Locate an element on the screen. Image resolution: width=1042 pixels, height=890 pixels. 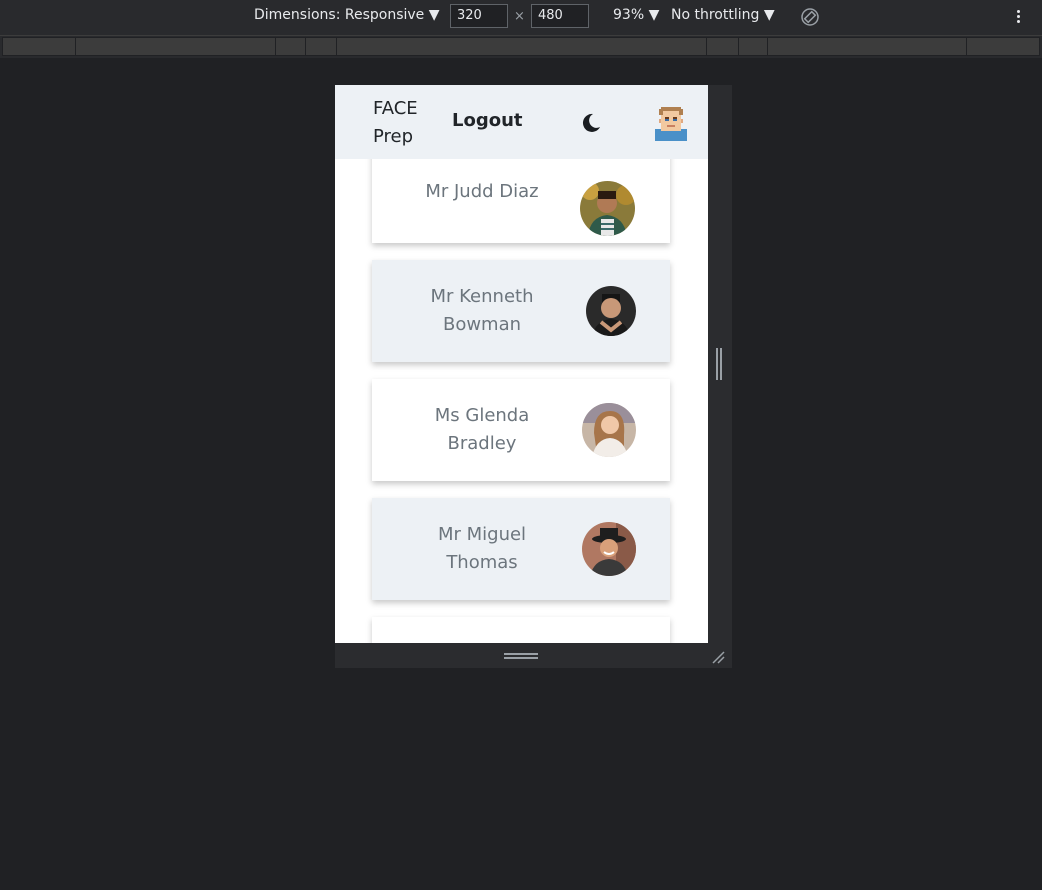
dimensions-dropdown: Dimensions: Responsive ▼ is located at coordinates (347, 15).